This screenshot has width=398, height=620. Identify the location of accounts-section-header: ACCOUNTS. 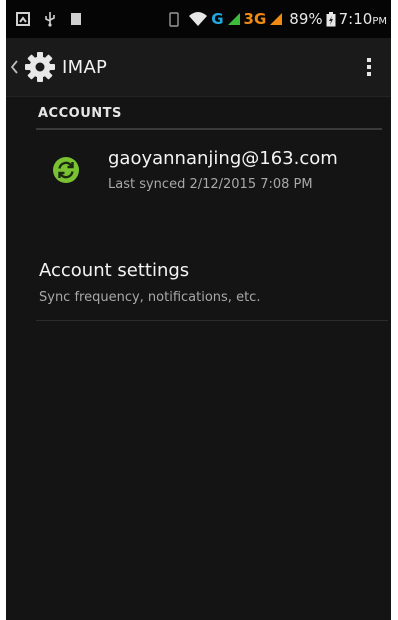
(209, 117).